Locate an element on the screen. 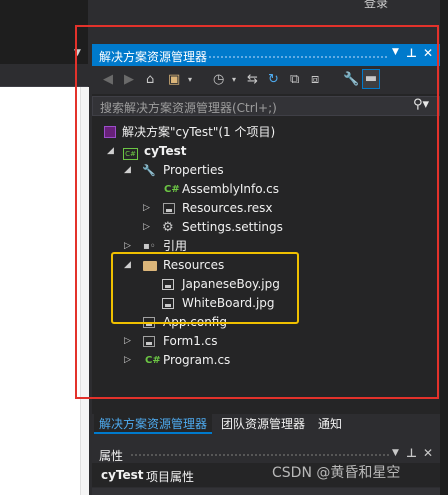 The height and width of the screenshot is (495, 448). login-link: 登录 is located at coordinates (376, 5).